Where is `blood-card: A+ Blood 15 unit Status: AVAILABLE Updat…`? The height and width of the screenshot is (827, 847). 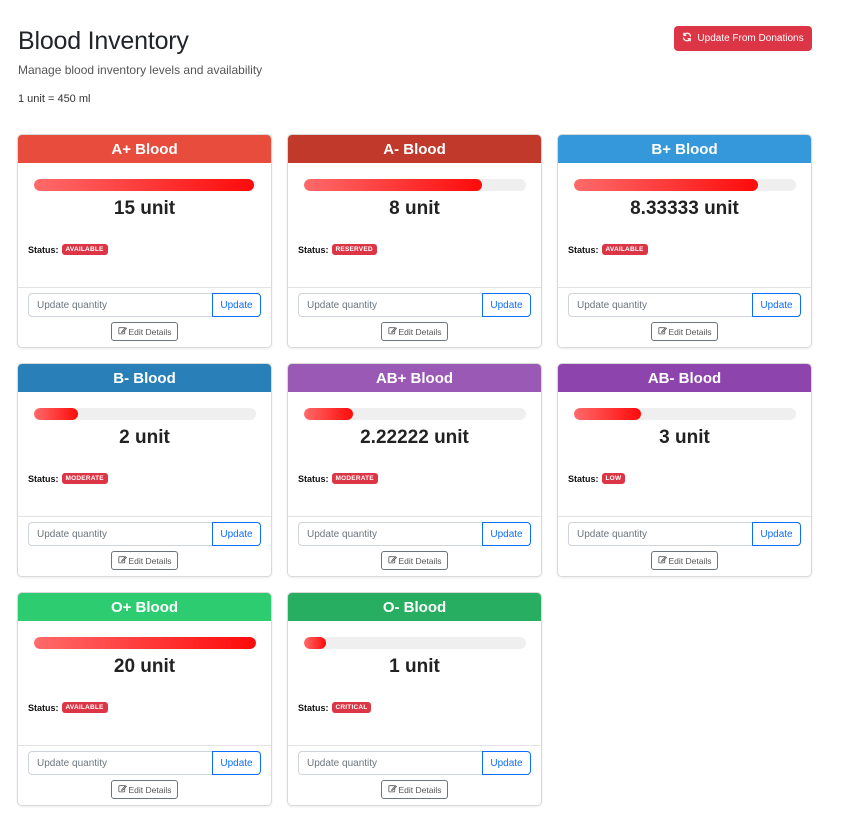 blood-card: A+ Blood 15 unit Status: AVAILABLE Updat… is located at coordinates (144, 241).